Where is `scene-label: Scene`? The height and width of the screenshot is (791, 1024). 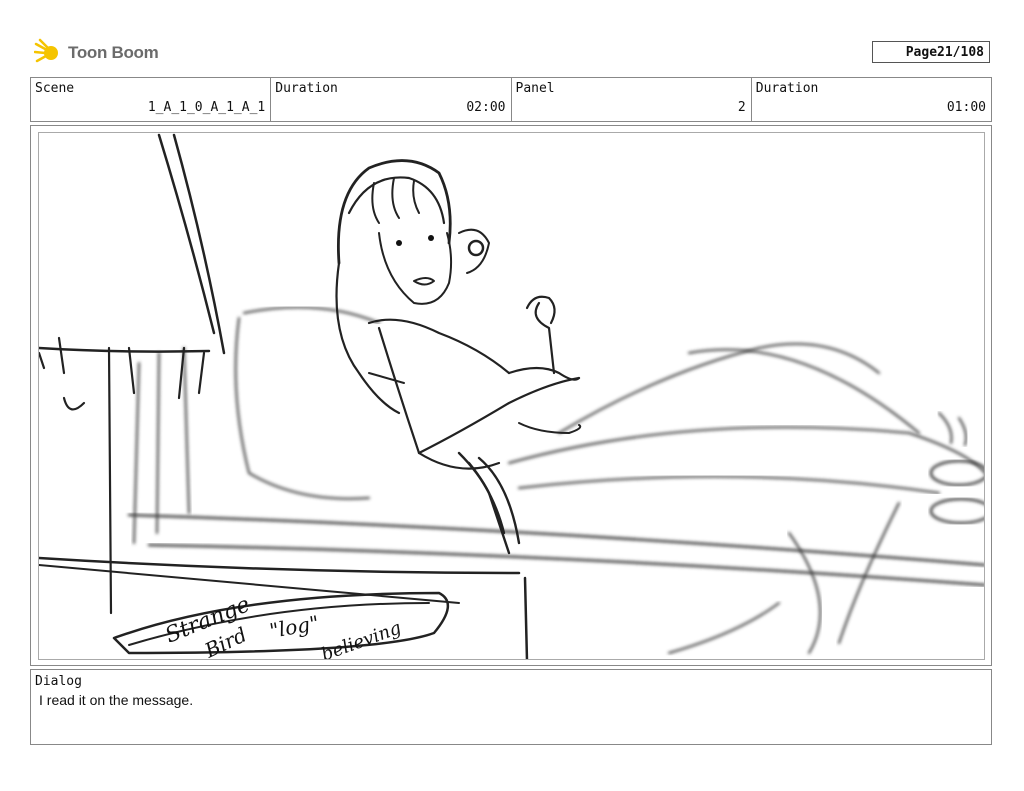
scene-label: Scene is located at coordinates (55, 88).